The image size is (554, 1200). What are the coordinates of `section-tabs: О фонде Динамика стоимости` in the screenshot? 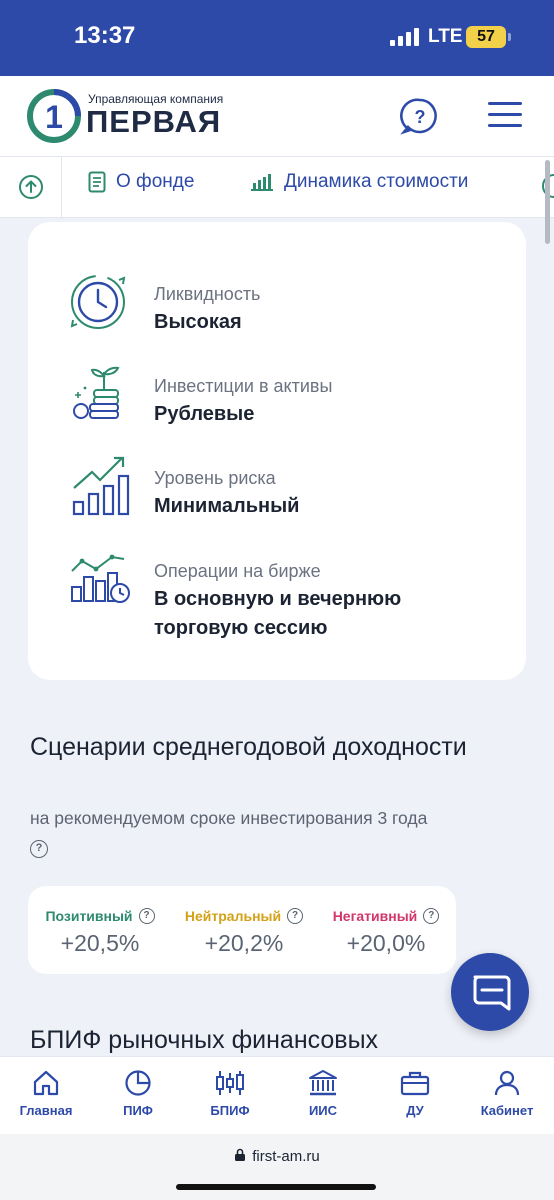 It's located at (277, 187).